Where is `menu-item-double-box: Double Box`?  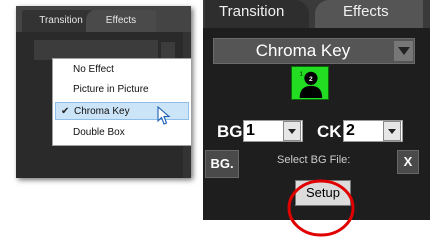 menu-item-double-box: Double Box is located at coordinates (122, 133).